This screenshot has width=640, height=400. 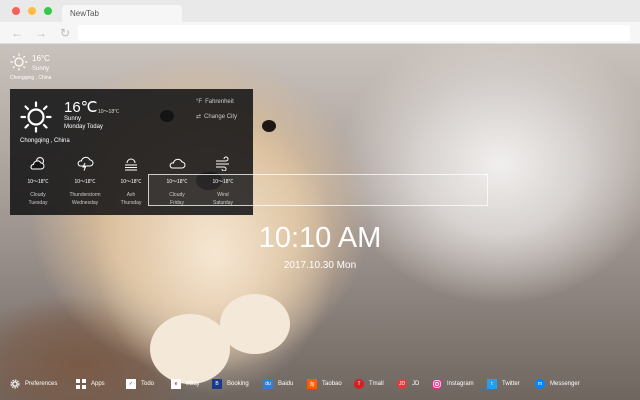 What do you see at coordinates (492, 384) in the screenshot?
I see `twitter-icon: t` at bounding box center [492, 384].